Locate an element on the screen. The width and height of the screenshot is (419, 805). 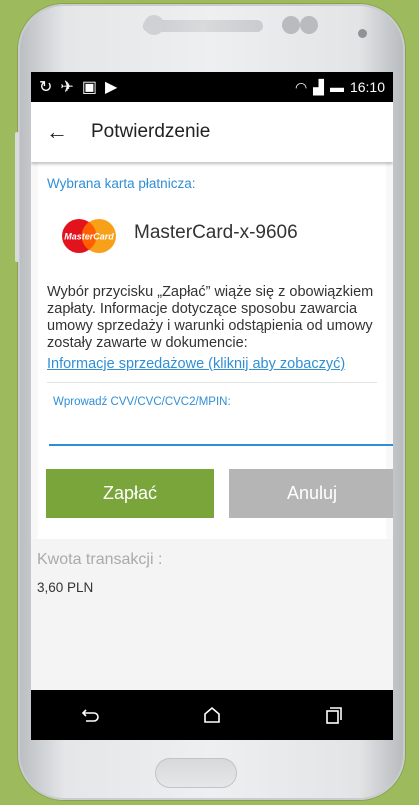
notification-led is located at coordinates (362, 33).